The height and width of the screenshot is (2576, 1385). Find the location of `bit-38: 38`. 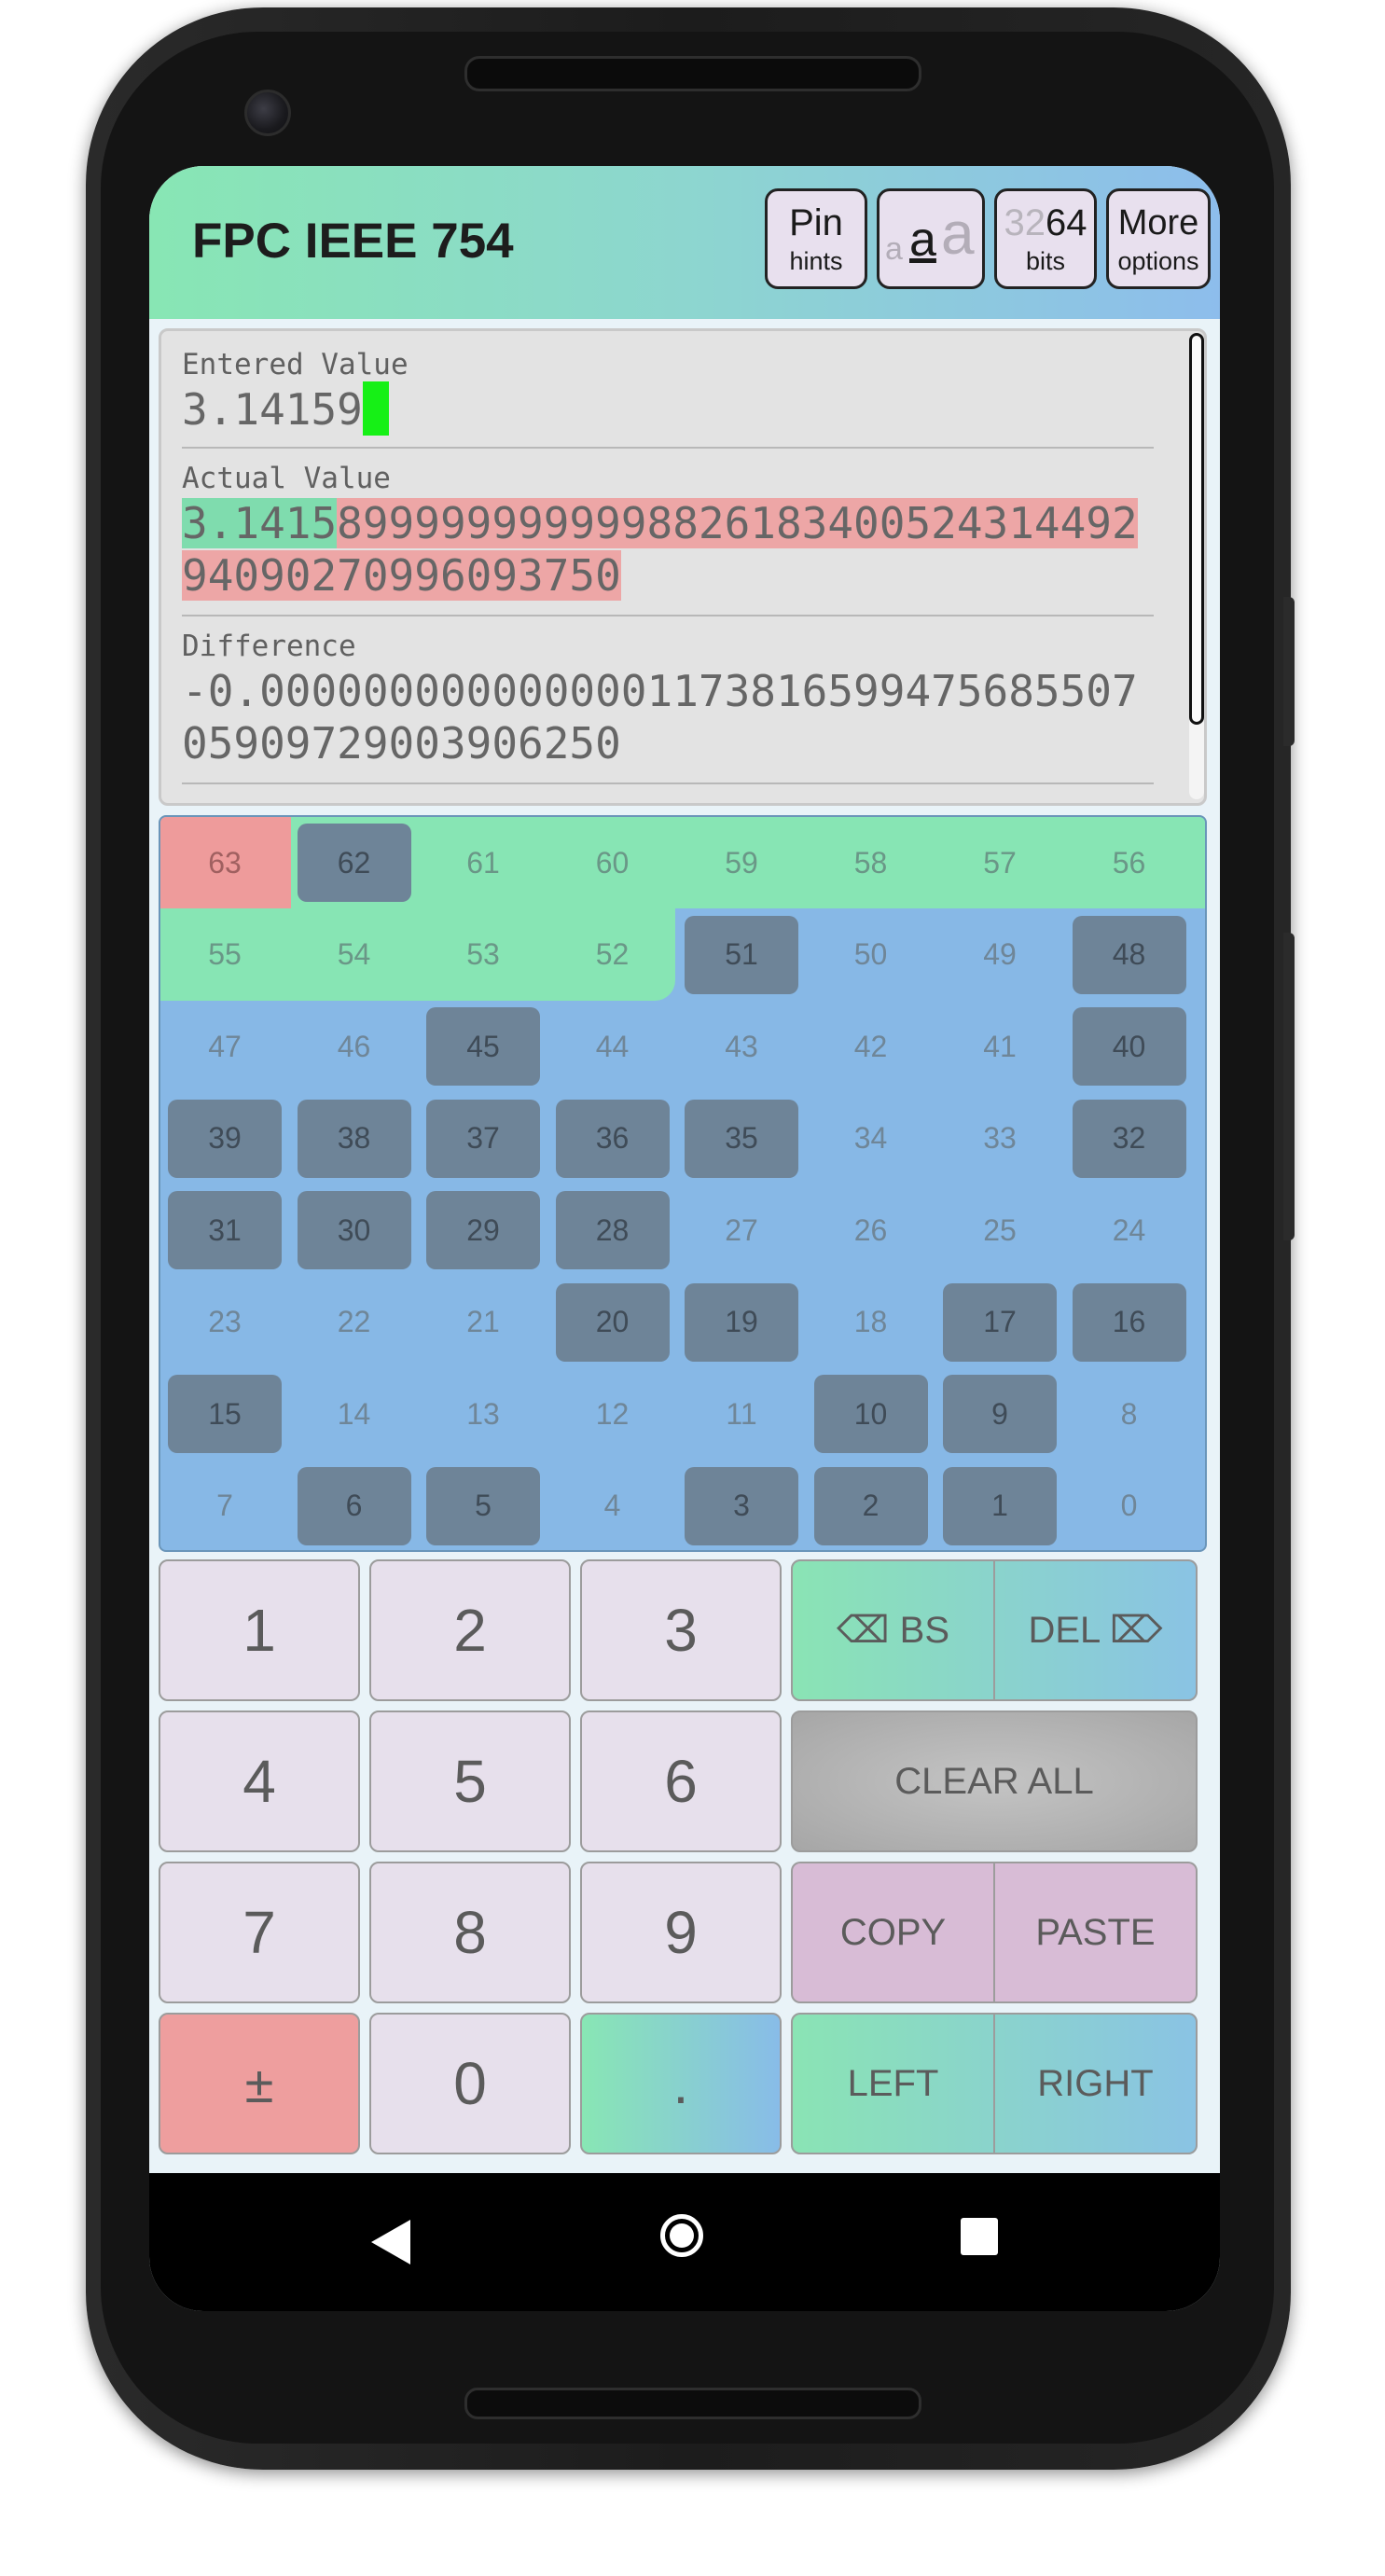

bit-38: 38 is located at coordinates (354, 1138).